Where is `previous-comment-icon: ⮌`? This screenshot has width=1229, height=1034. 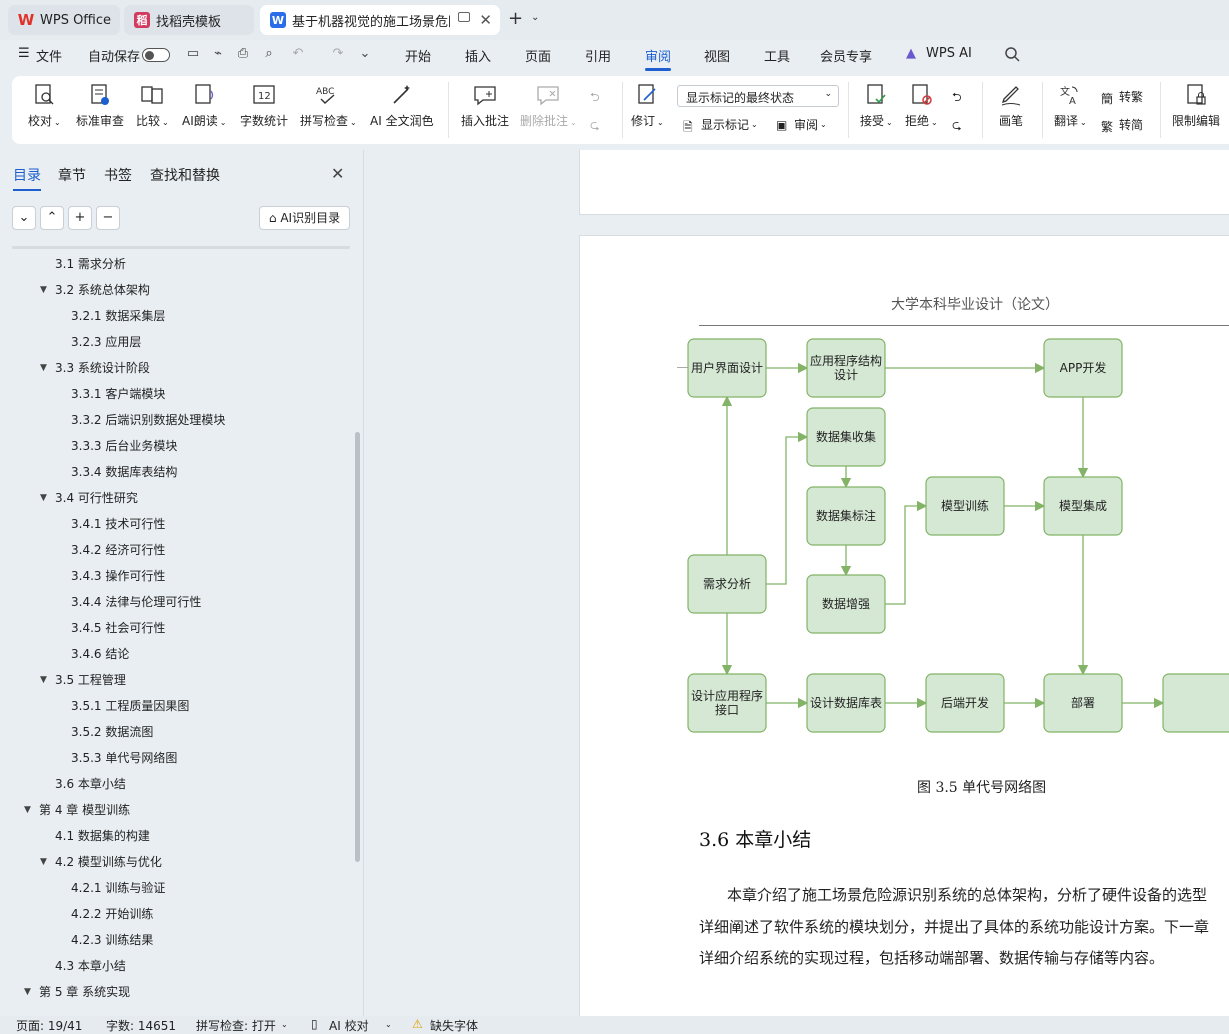 previous-comment-icon: ⮌ is located at coordinates (595, 98).